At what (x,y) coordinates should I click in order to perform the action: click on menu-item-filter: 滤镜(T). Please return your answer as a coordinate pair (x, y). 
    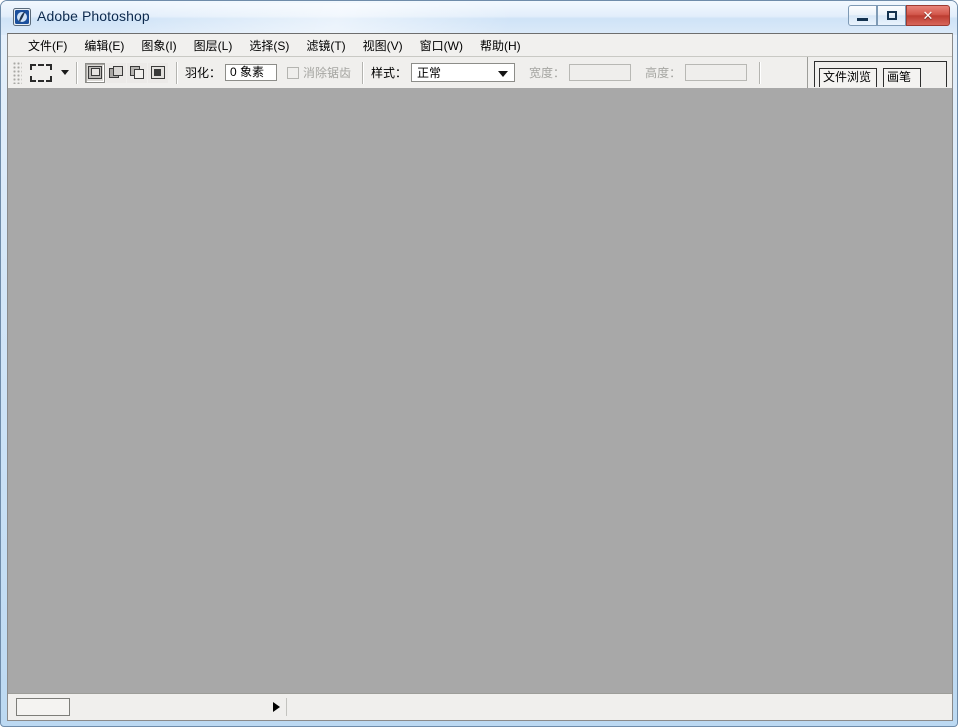
    Looking at the image, I should click on (326, 45).